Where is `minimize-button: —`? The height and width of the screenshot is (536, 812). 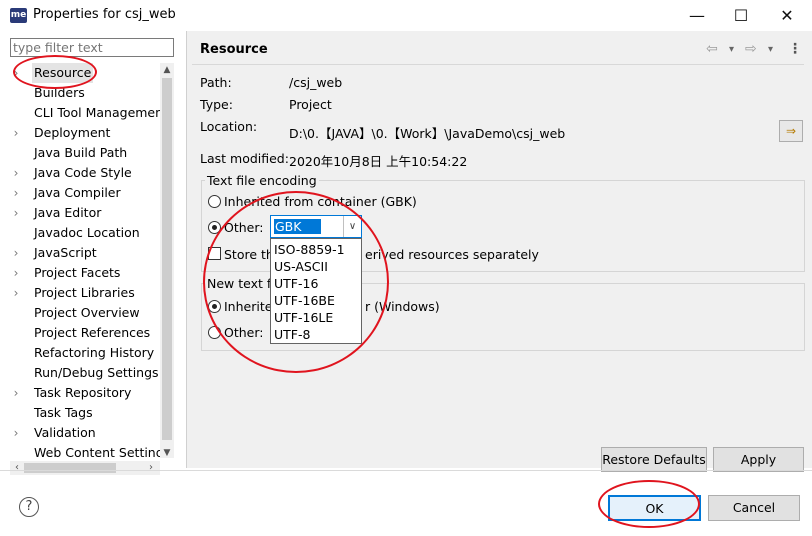
minimize-button: — is located at coordinates (697, 15).